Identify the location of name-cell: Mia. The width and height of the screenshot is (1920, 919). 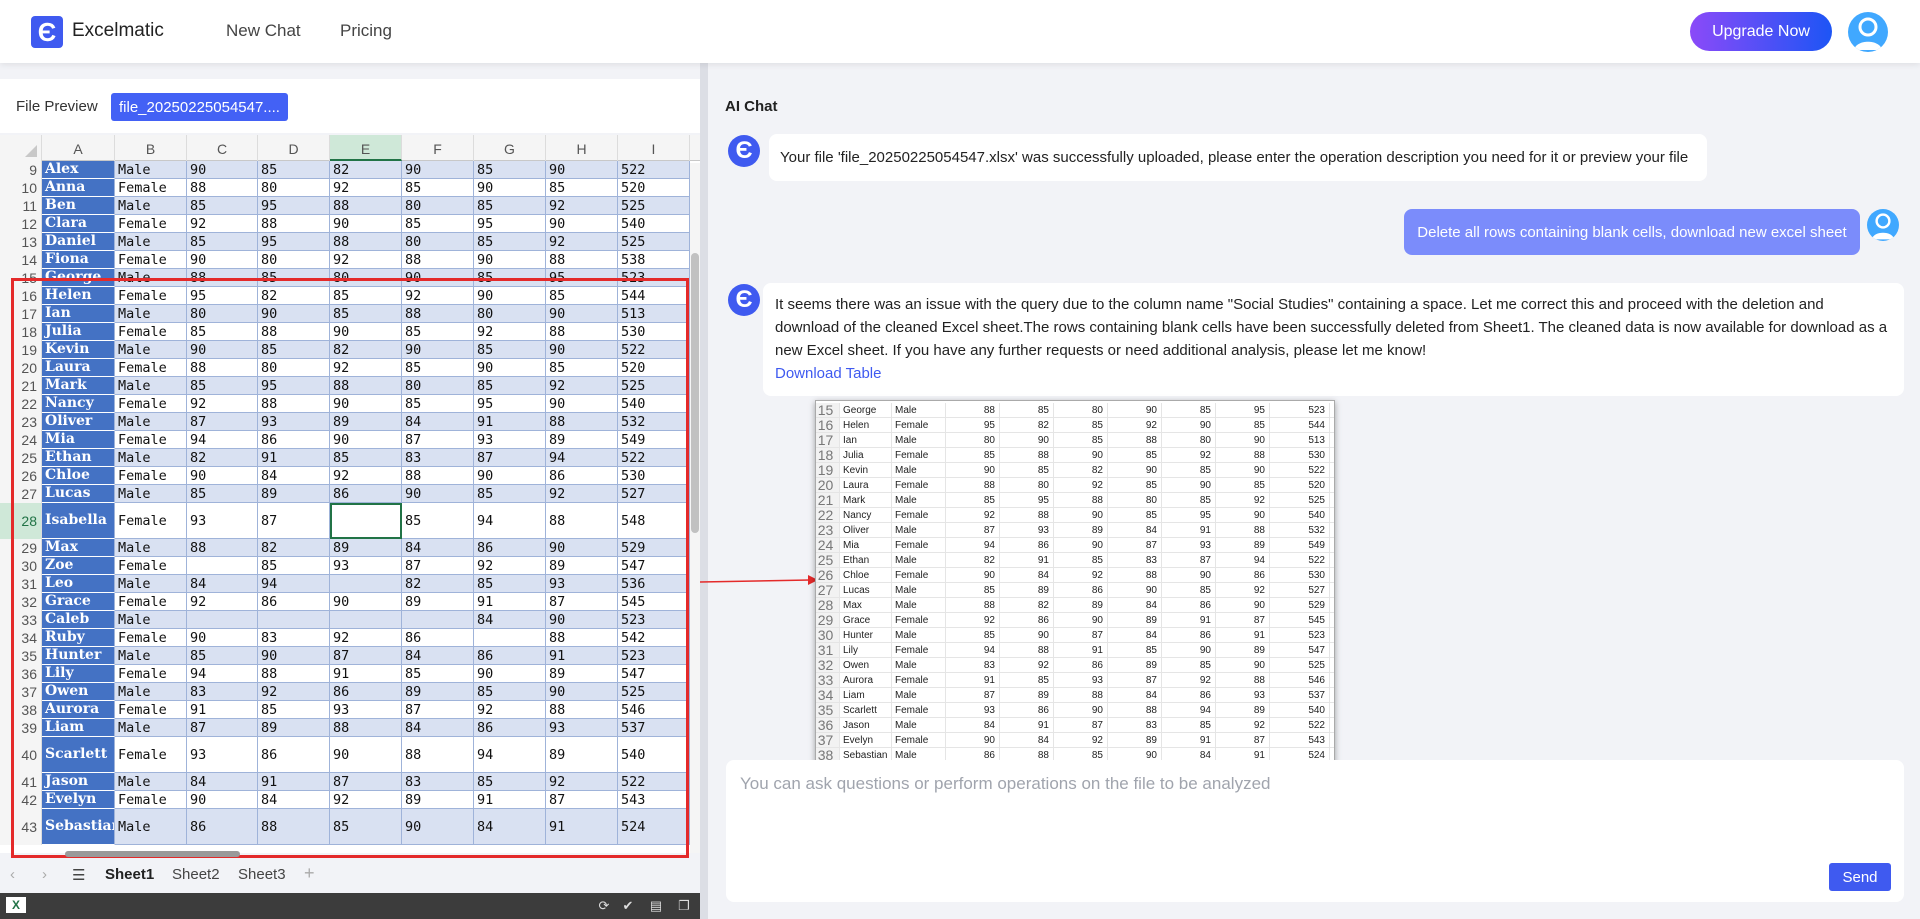
(78, 440).